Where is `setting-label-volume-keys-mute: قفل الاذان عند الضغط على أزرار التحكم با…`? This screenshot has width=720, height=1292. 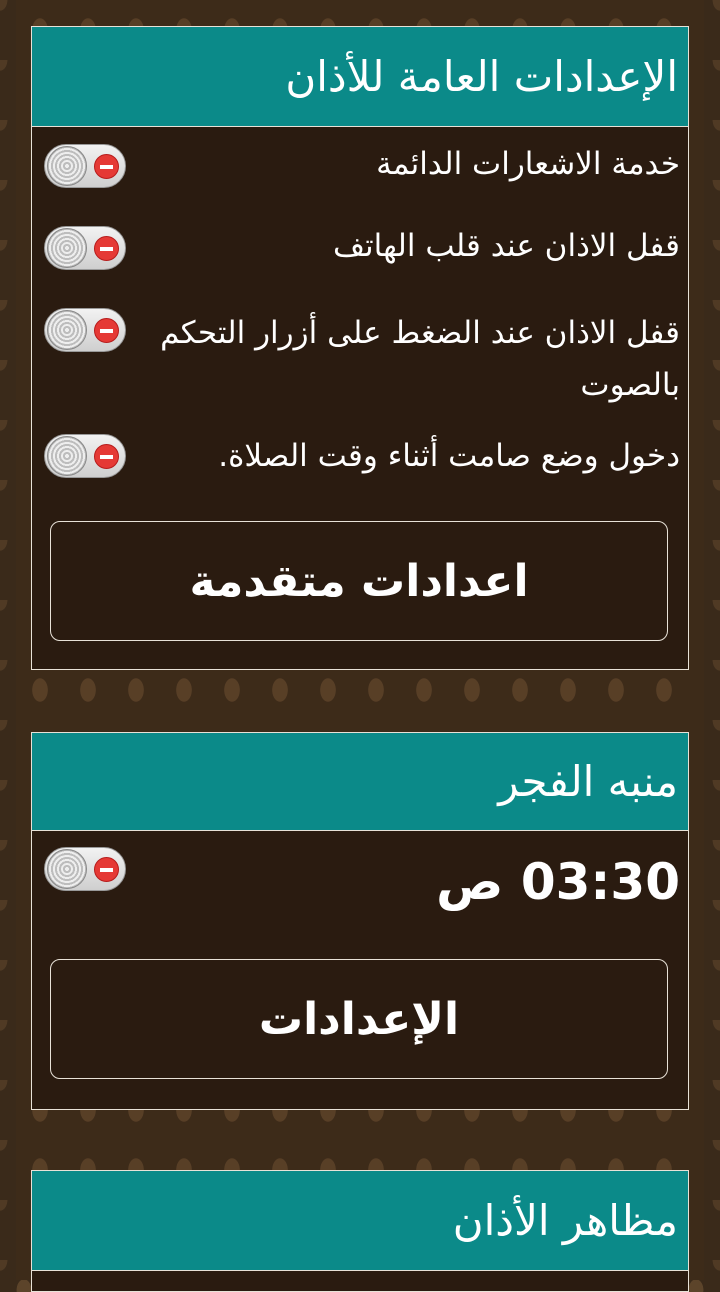
setting-label-volume-keys-mute: قفل الاذان عند الضغط على أزرار التحكم با… is located at coordinates (420, 359).